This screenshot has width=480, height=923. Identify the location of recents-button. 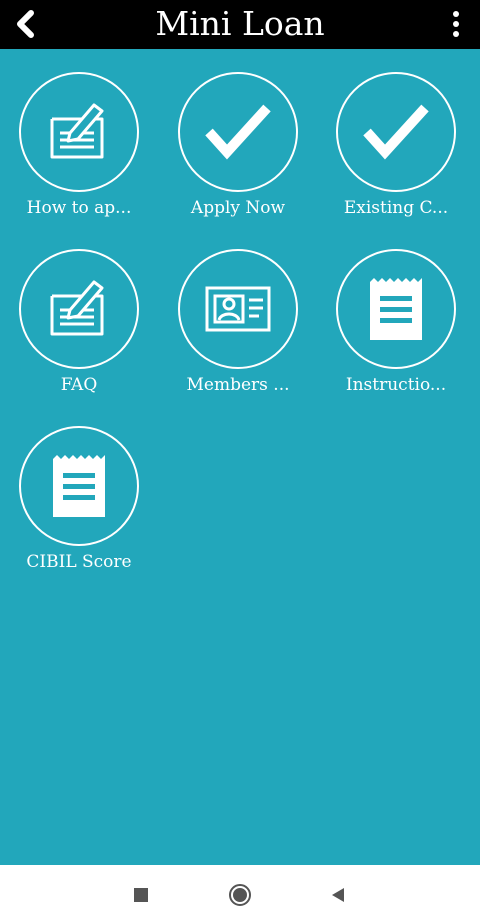
(141, 895).